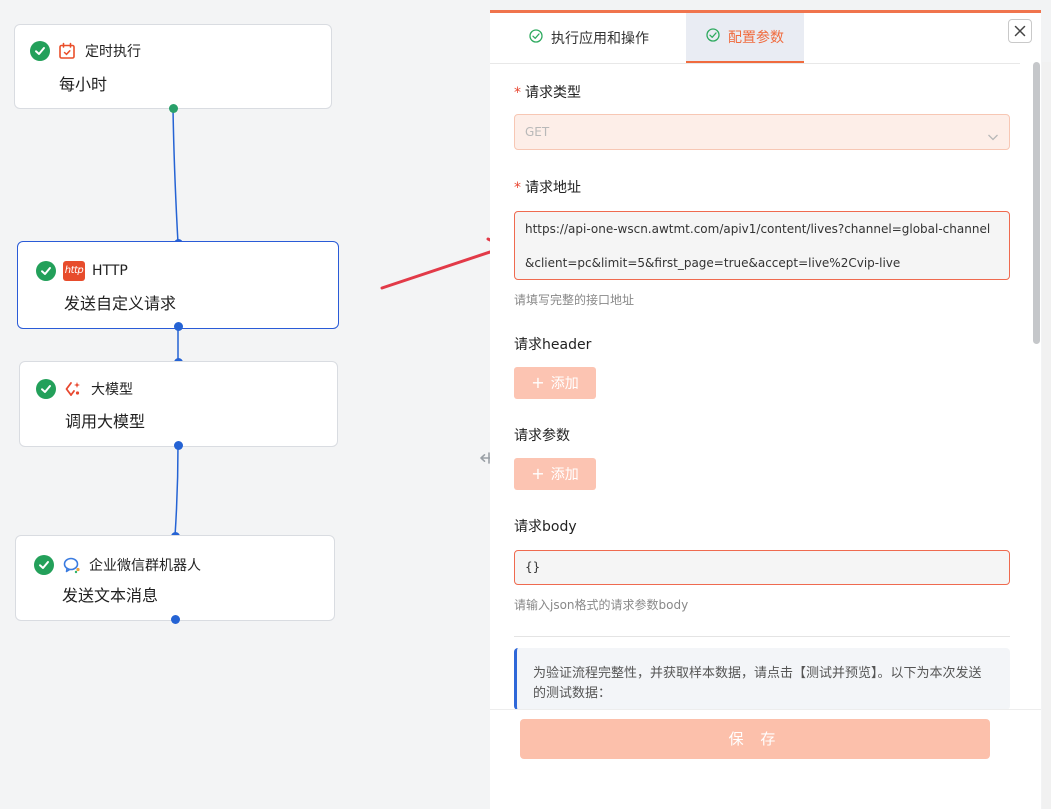 This screenshot has height=809, width=1051. I want to click on save-button: 保 存, so click(755, 739).